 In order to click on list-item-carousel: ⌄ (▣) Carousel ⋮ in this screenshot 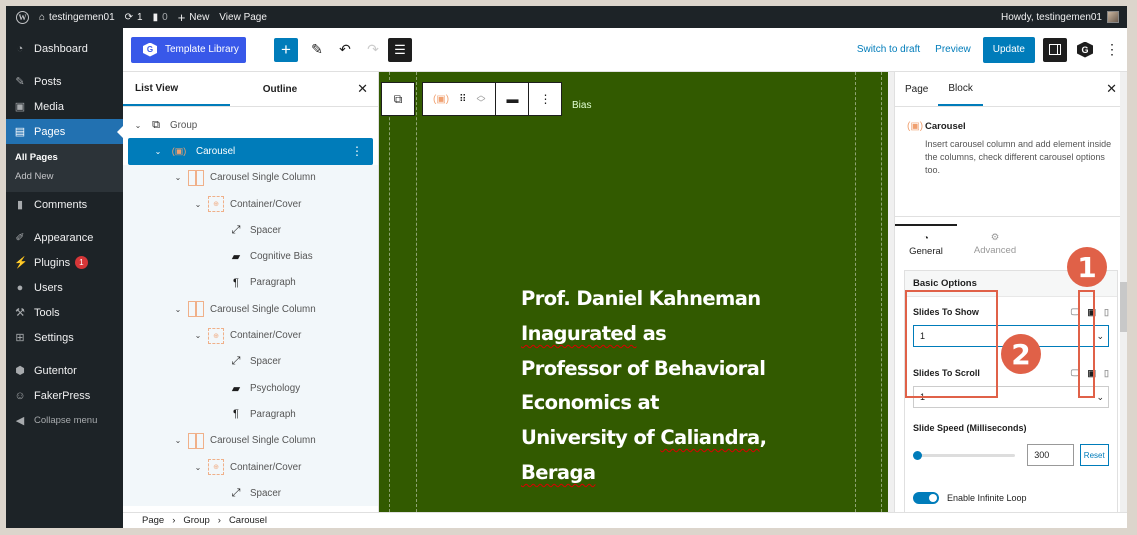, I will do `click(250, 151)`.